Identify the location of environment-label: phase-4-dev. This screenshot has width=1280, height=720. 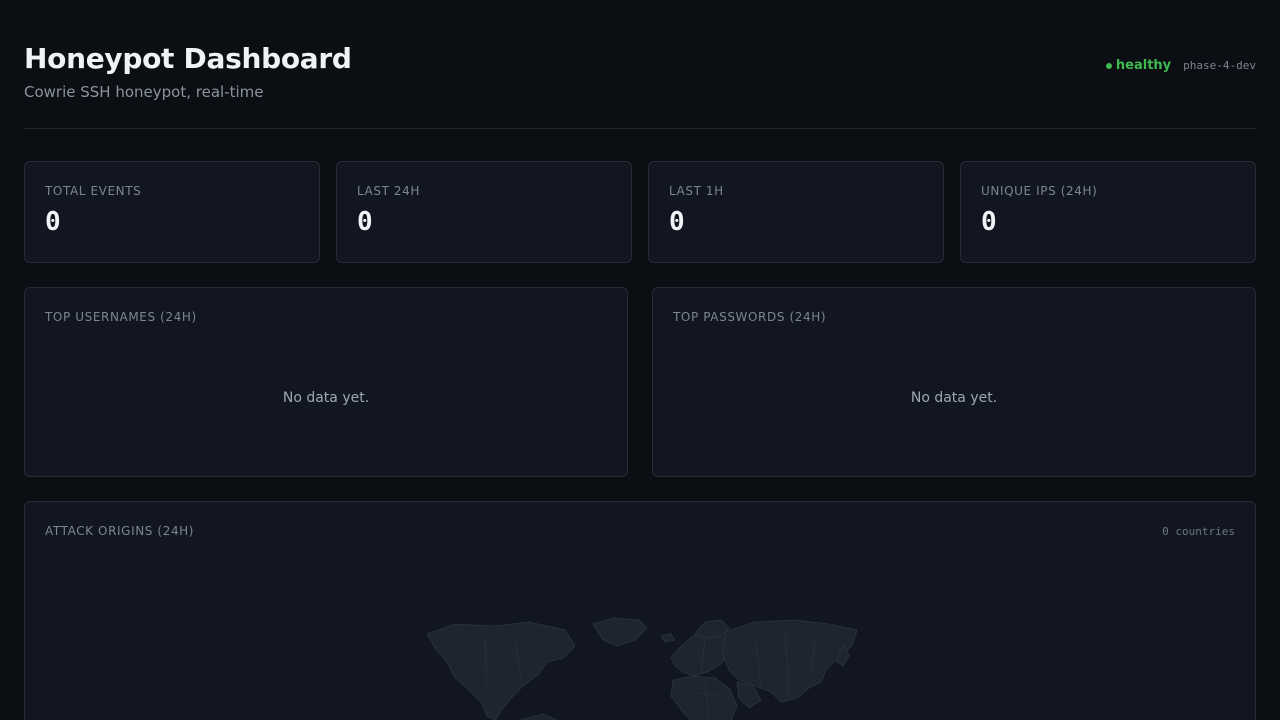
(1219, 65).